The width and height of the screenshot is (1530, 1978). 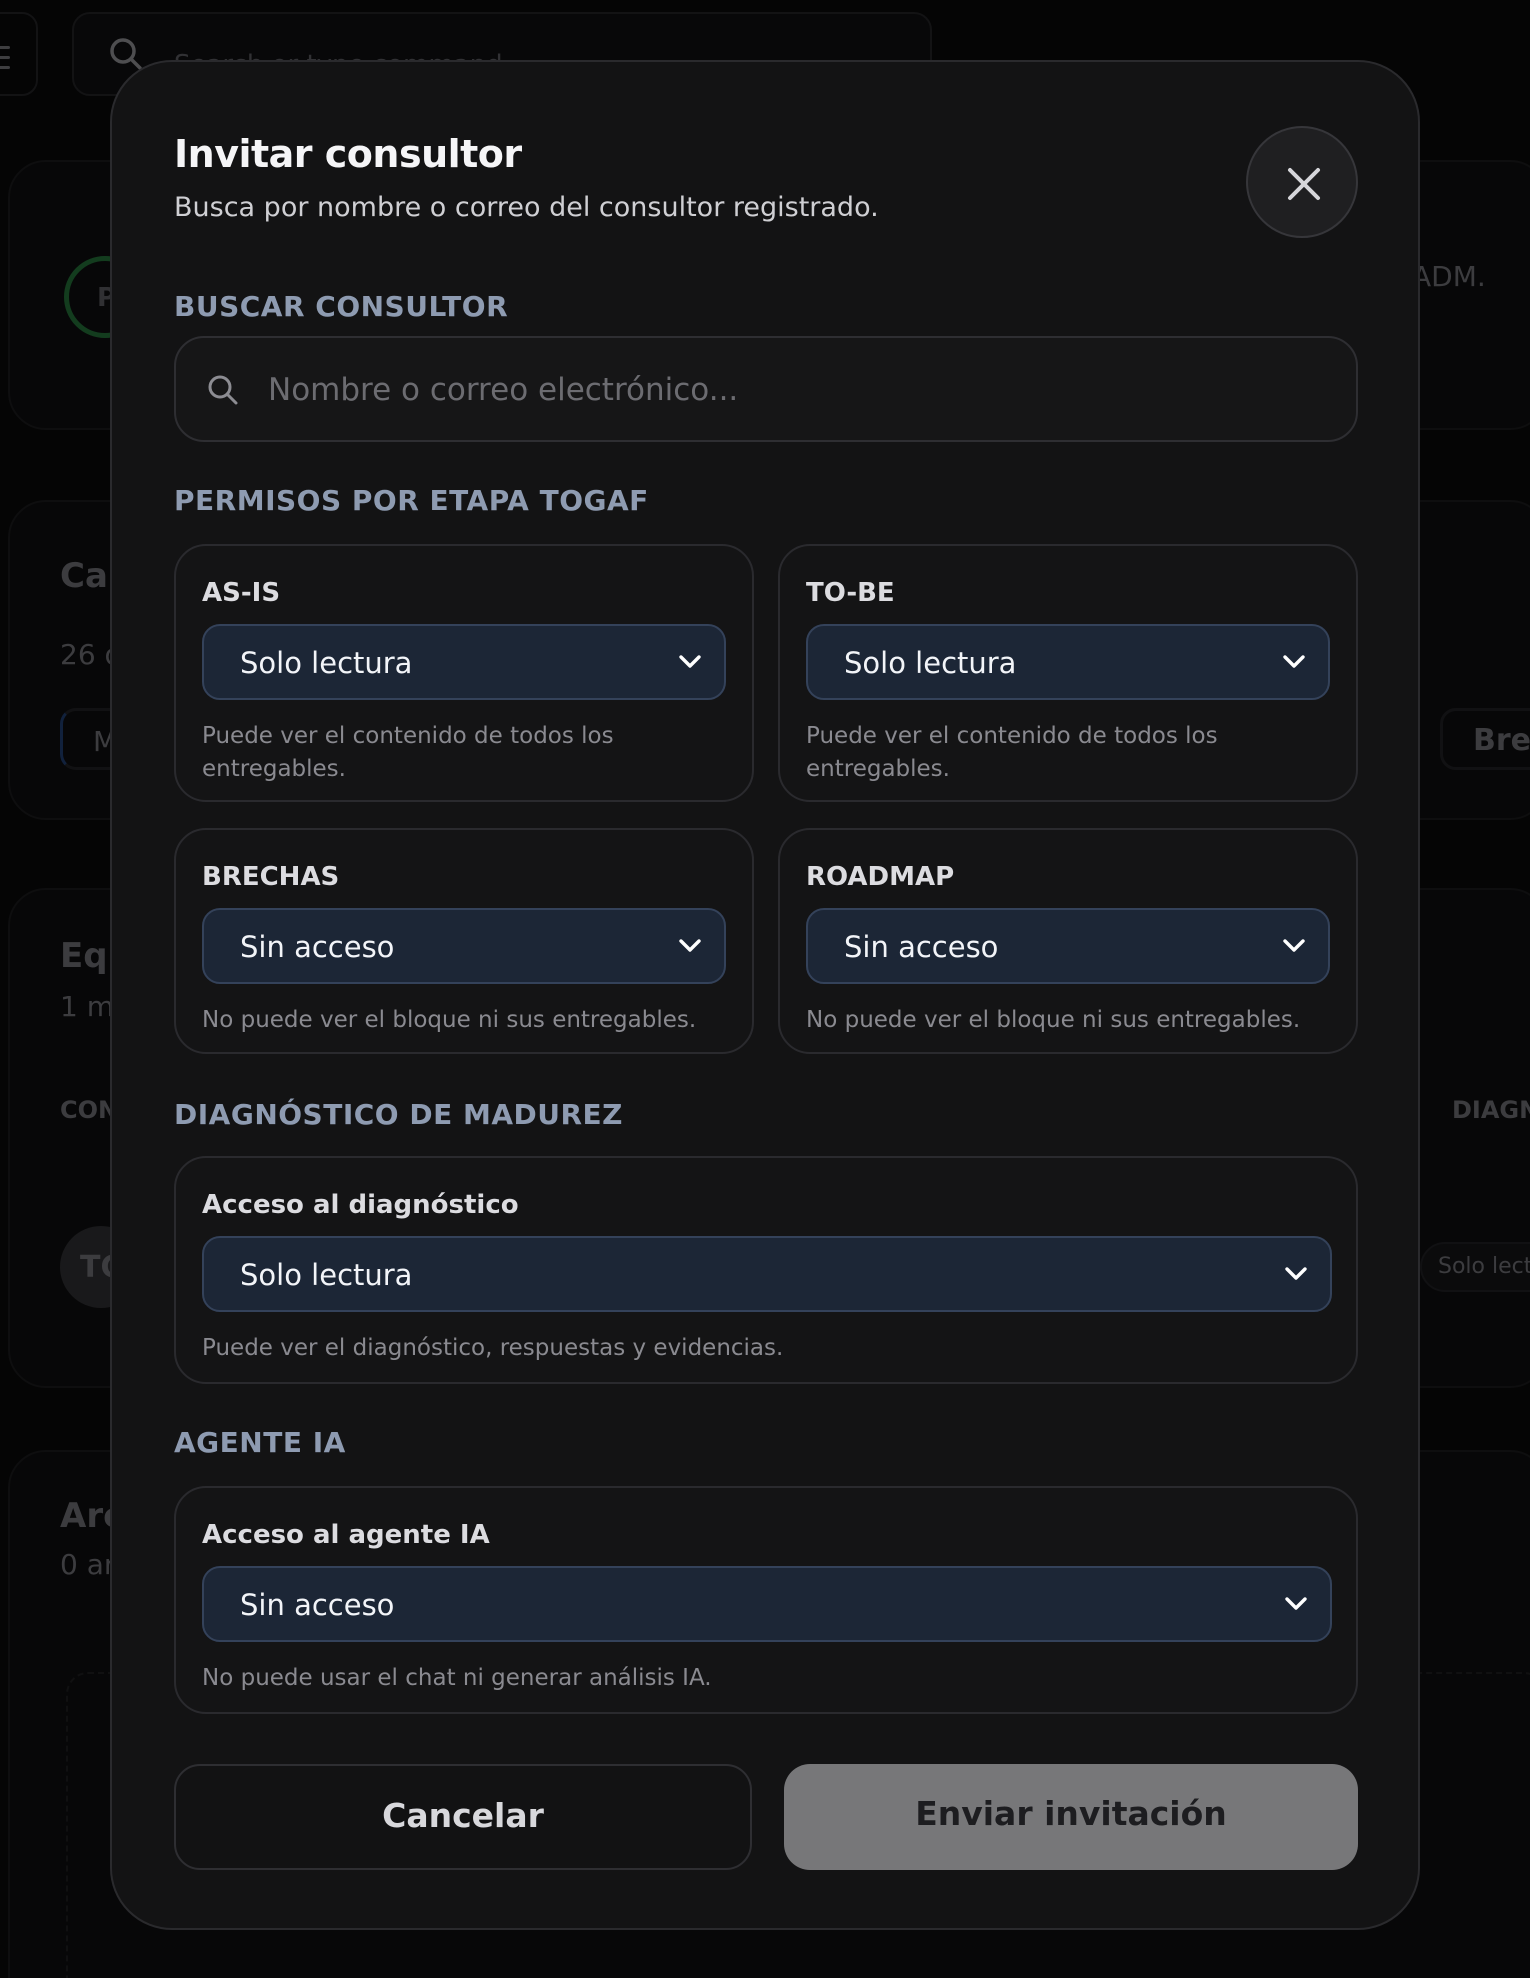 I want to click on diagnostic-permission-value: Solo lectura, so click(x=326, y=1275).